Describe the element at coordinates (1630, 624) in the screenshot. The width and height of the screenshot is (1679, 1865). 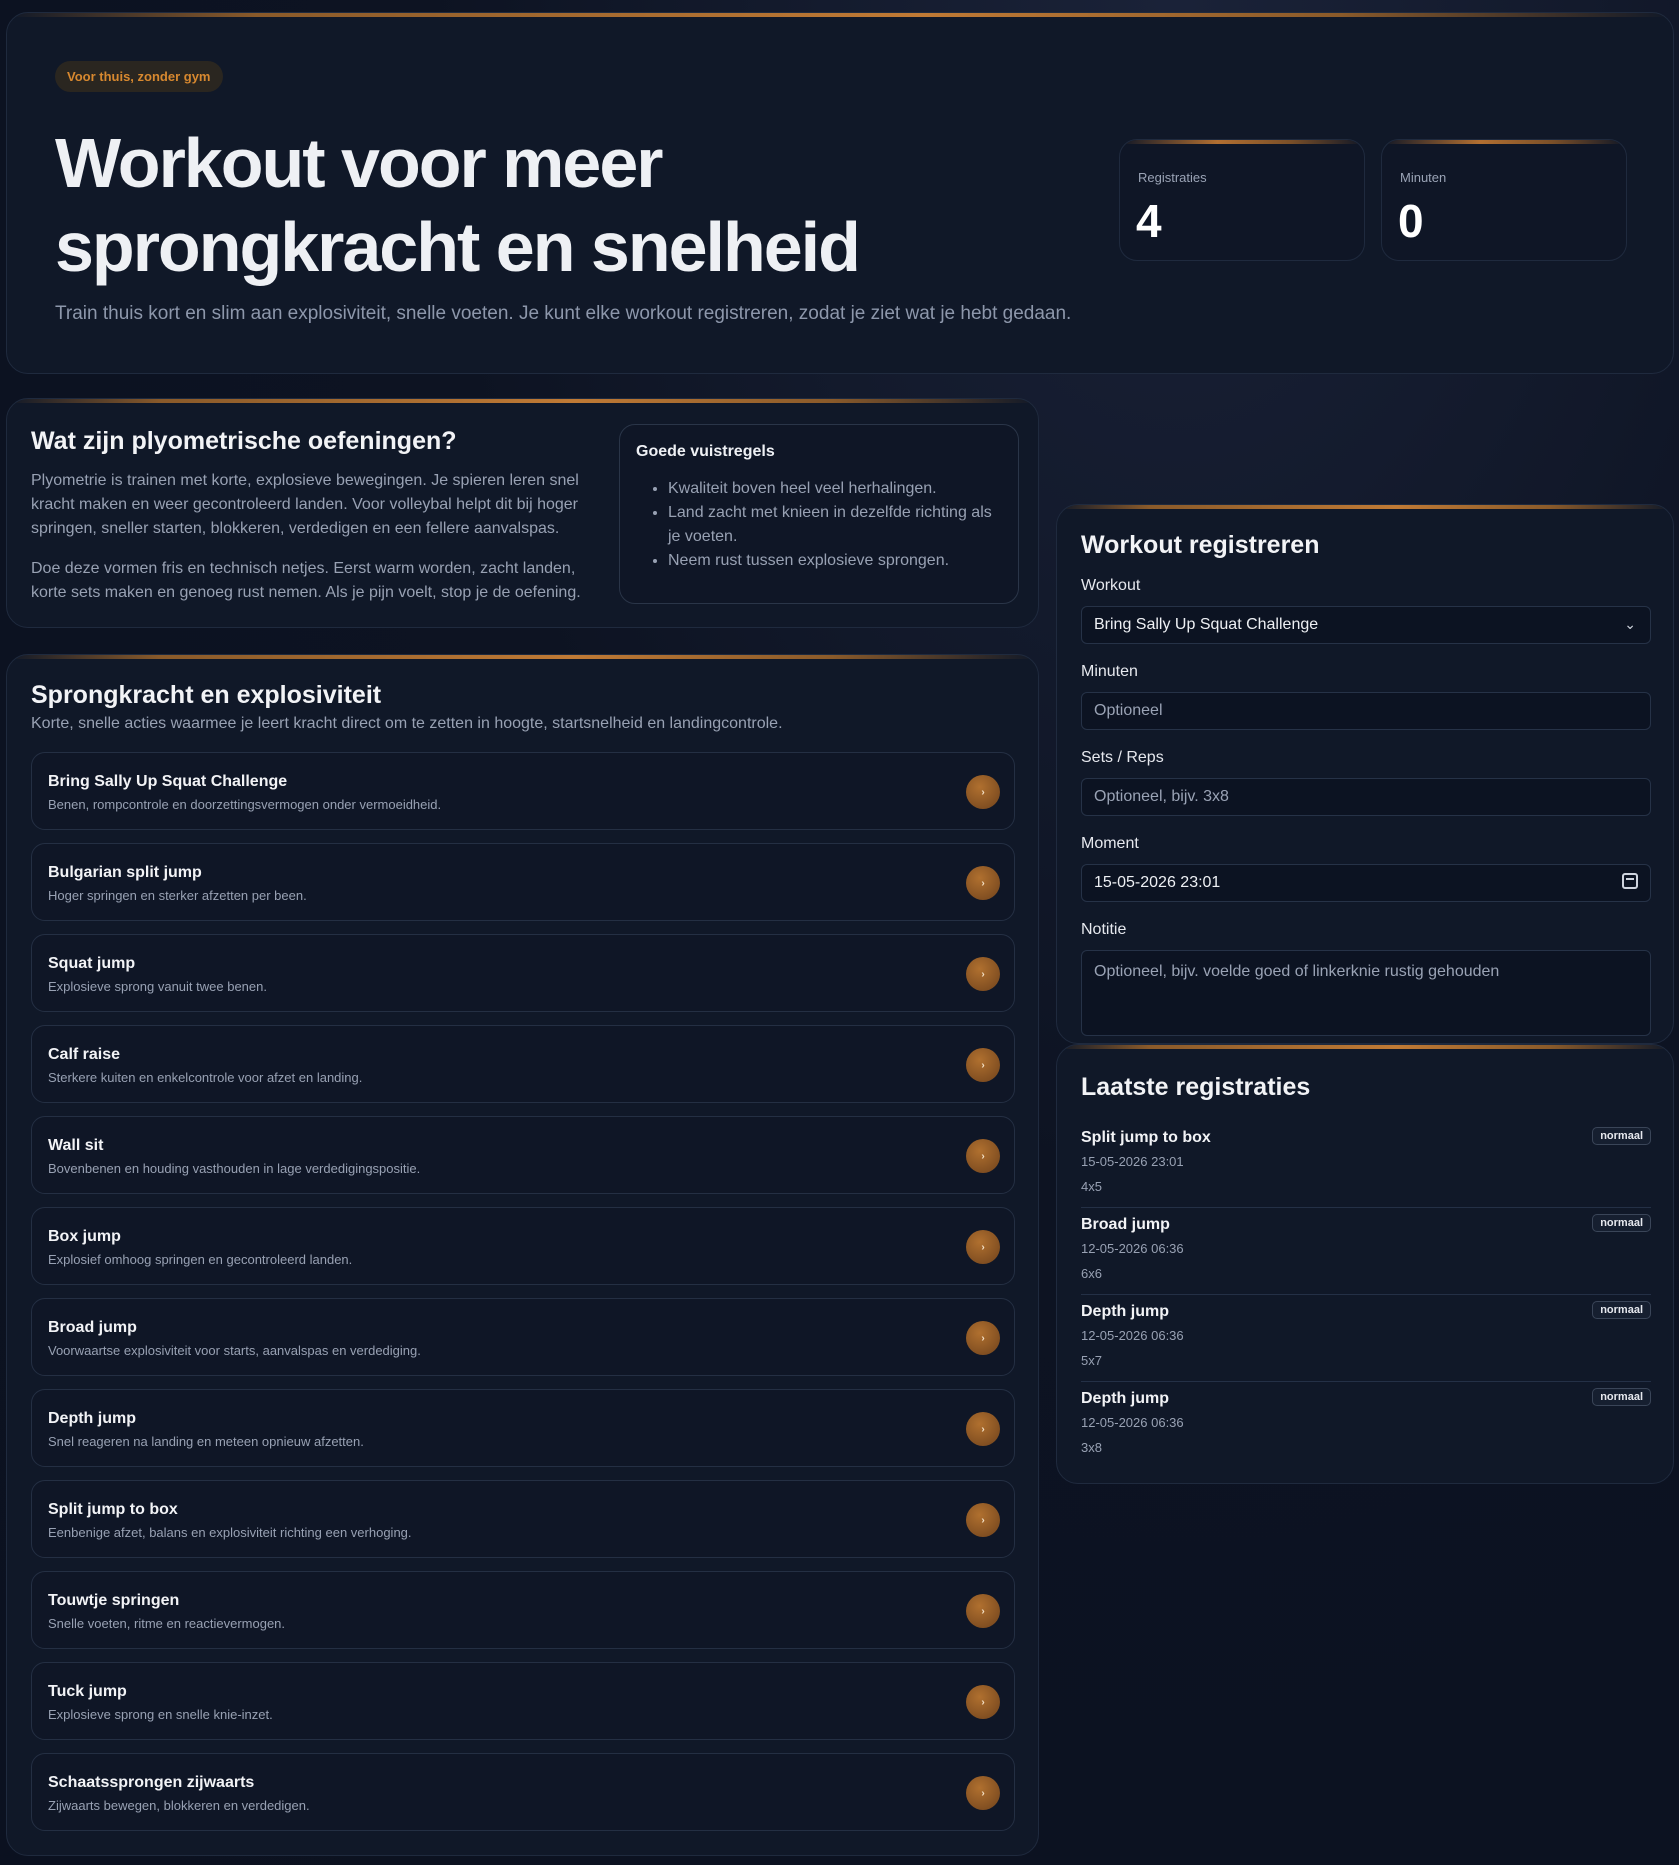
I see `chevron-down-icon: ⌄` at that location.